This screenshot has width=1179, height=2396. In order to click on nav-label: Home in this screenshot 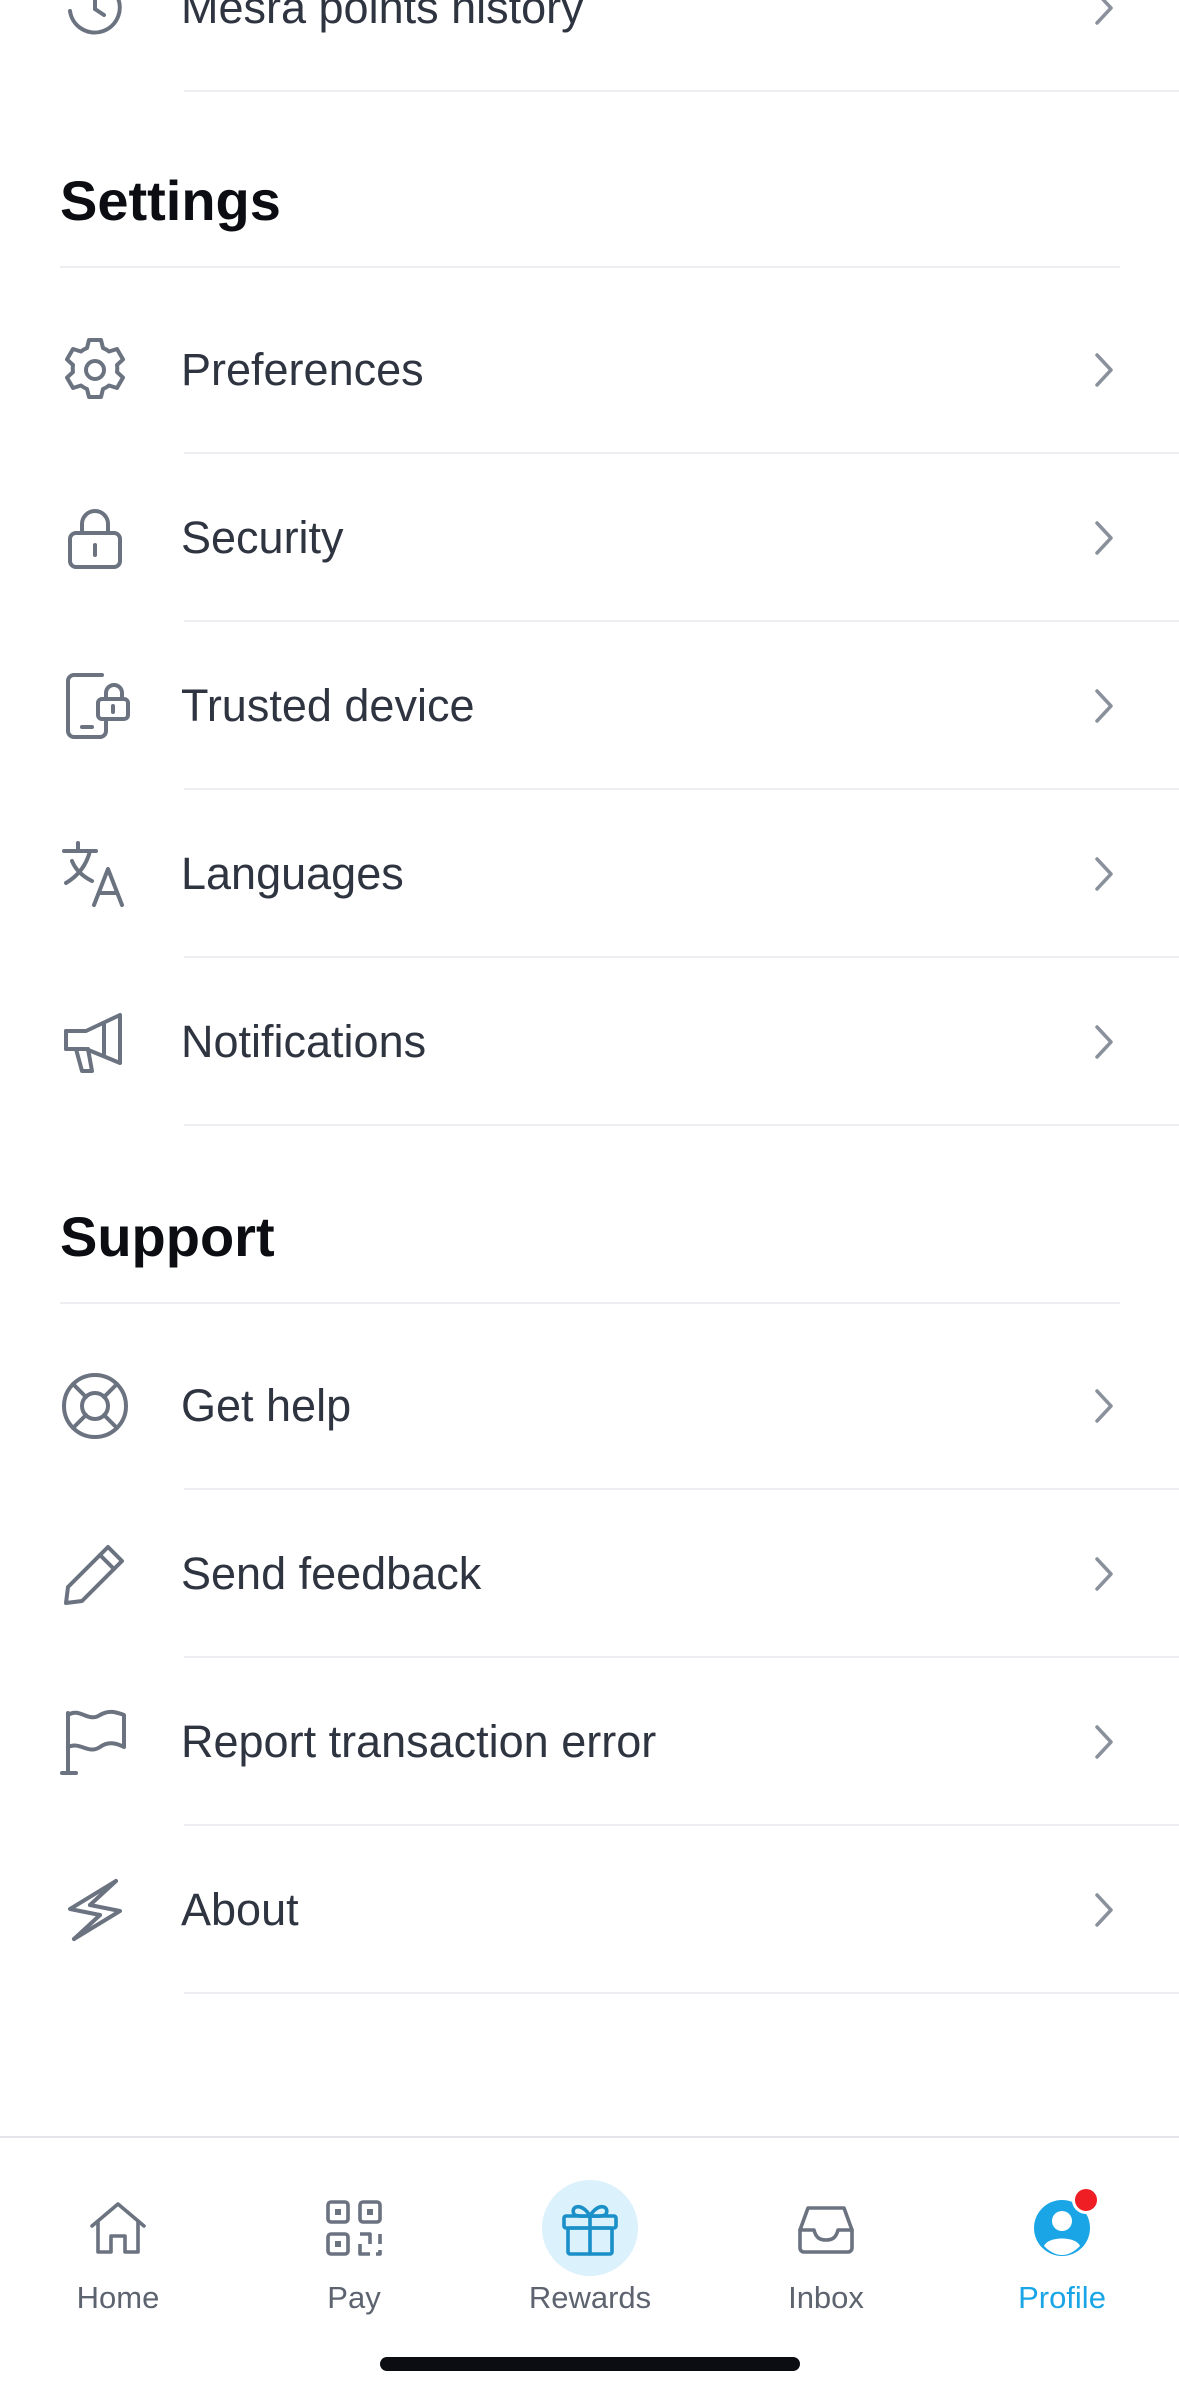, I will do `click(118, 2297)`.